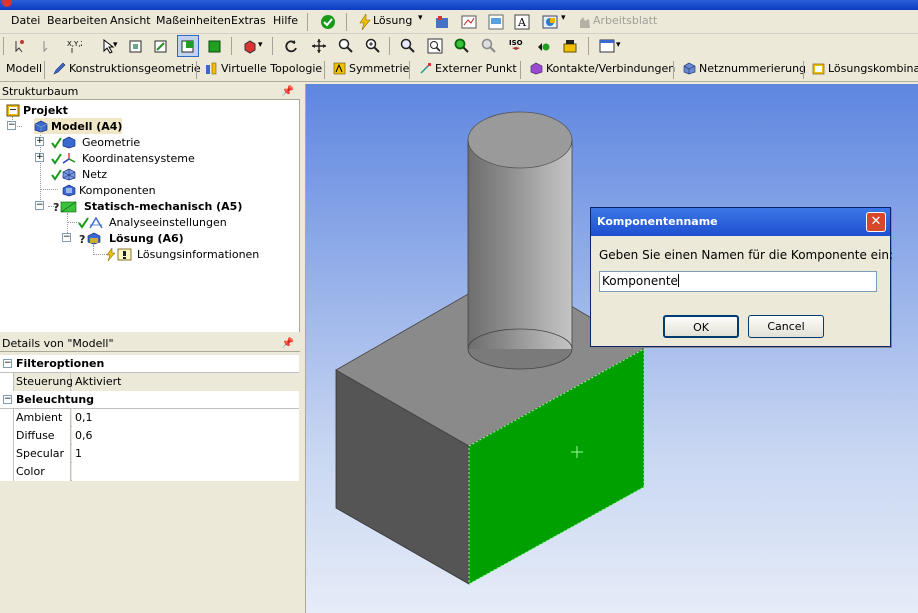  Describe the element at coordinates (435, 46) in the screenshot. I see `zoom-window-icon` at that location.